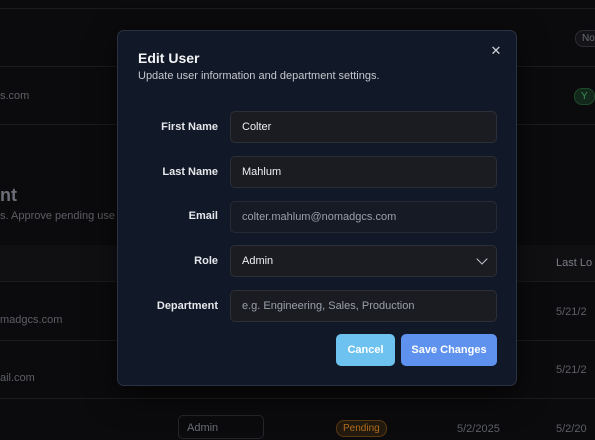 Image resolution: width=595 pixels, height=440 pixels. What do you see at coordinates (363, 172) in the screenshot?
I see `last-name-input` at bounding box center [363, 172].